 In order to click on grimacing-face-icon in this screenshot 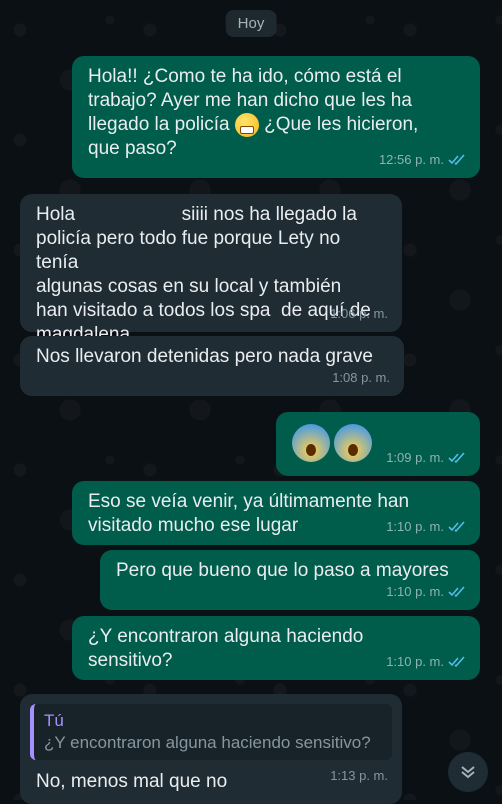, I will do `click(246, 125)`.